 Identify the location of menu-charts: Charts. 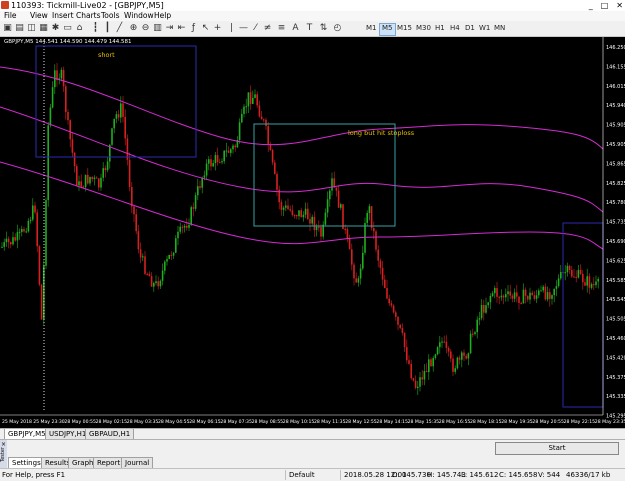
(88, 16).